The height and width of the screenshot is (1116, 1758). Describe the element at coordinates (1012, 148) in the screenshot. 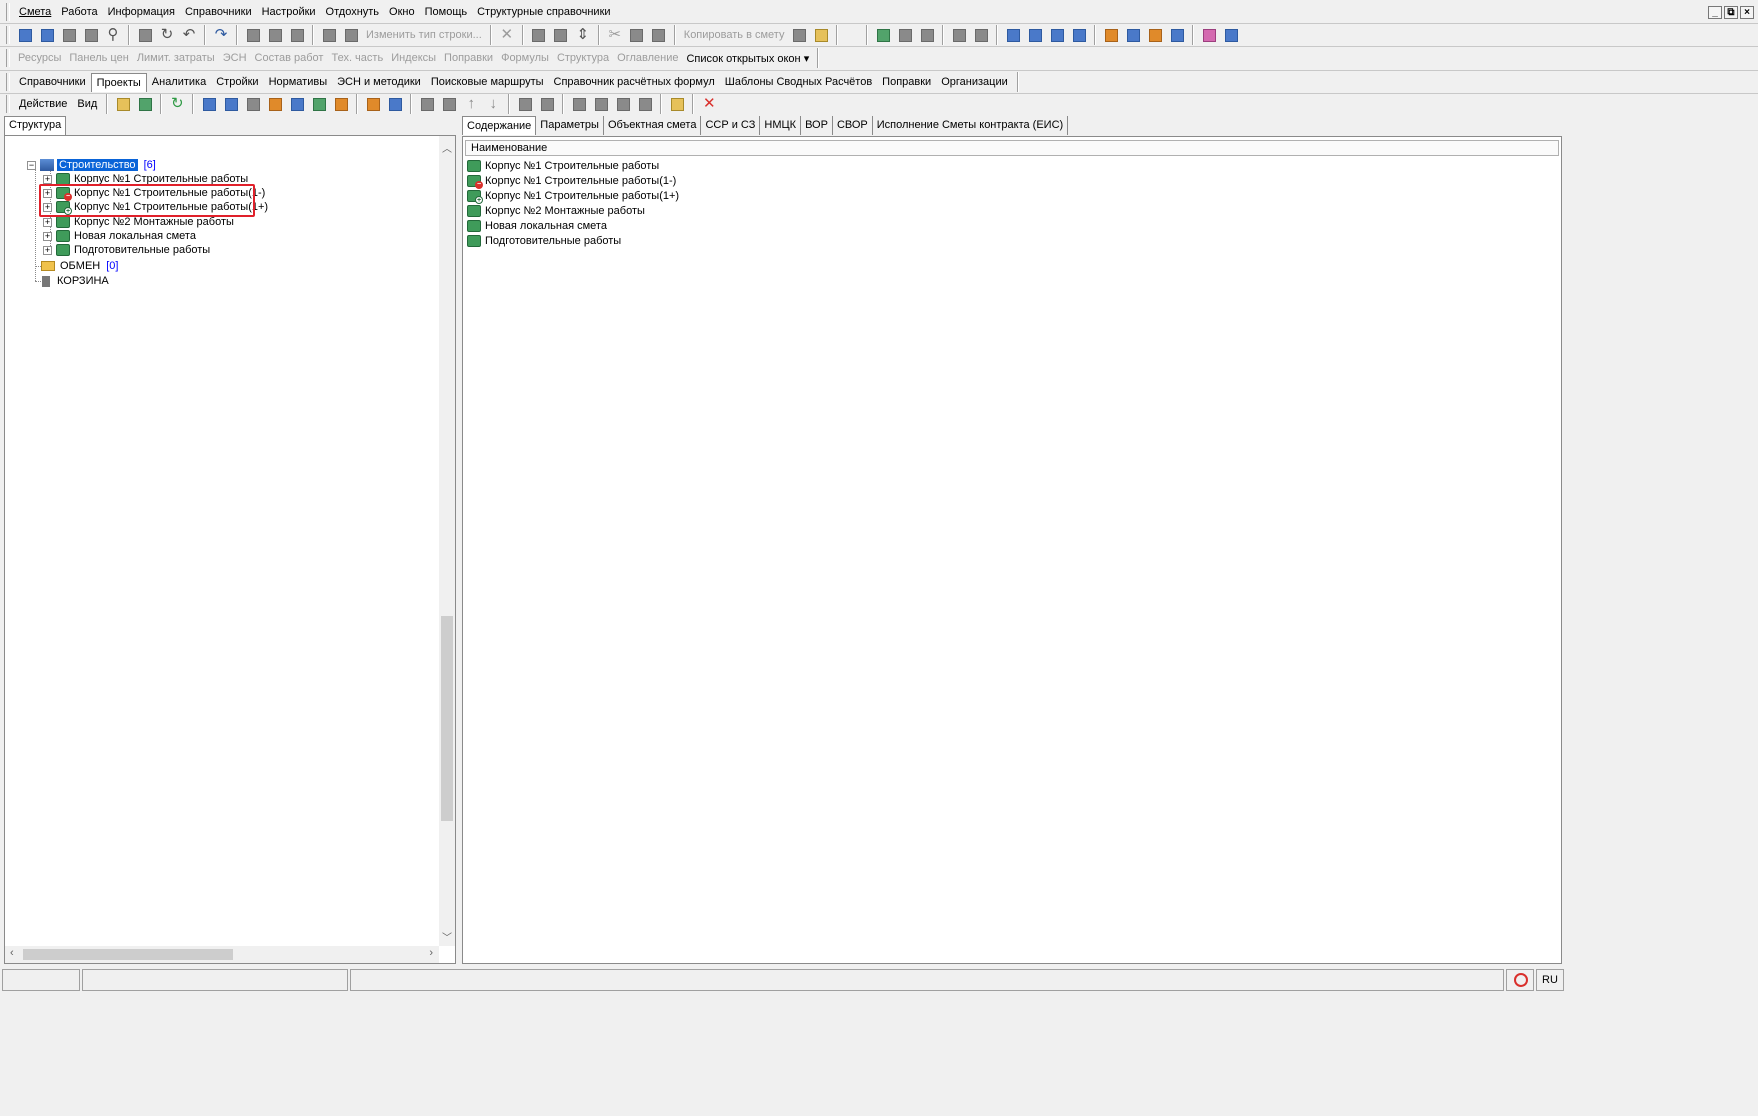

I see `column-header-name: Наименование` at that location.